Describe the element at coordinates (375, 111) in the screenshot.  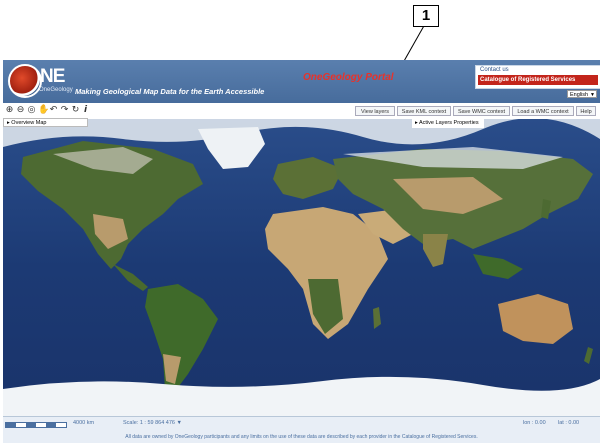
I see `view-layers-button: View layers` at that location.